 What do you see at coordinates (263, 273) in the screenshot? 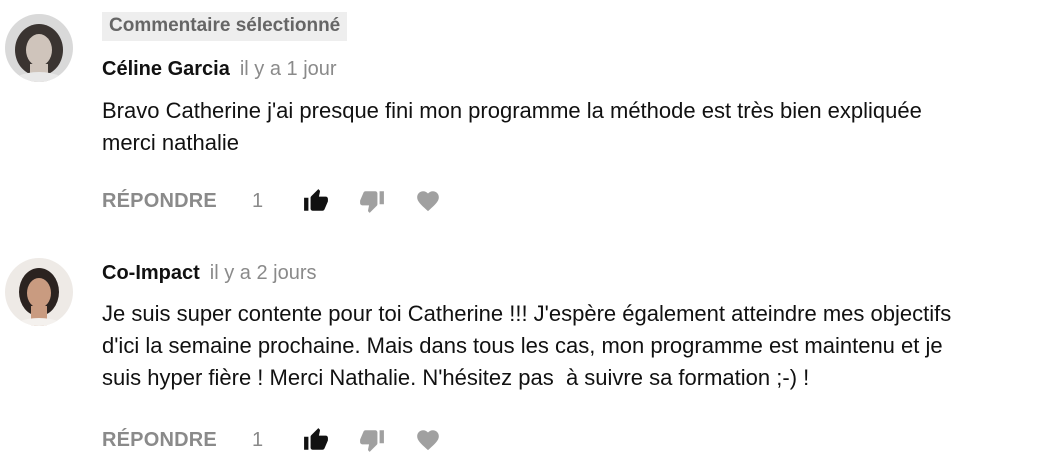
I see `timestamp: il y a 2 jours` at bounding box center [263, 273].